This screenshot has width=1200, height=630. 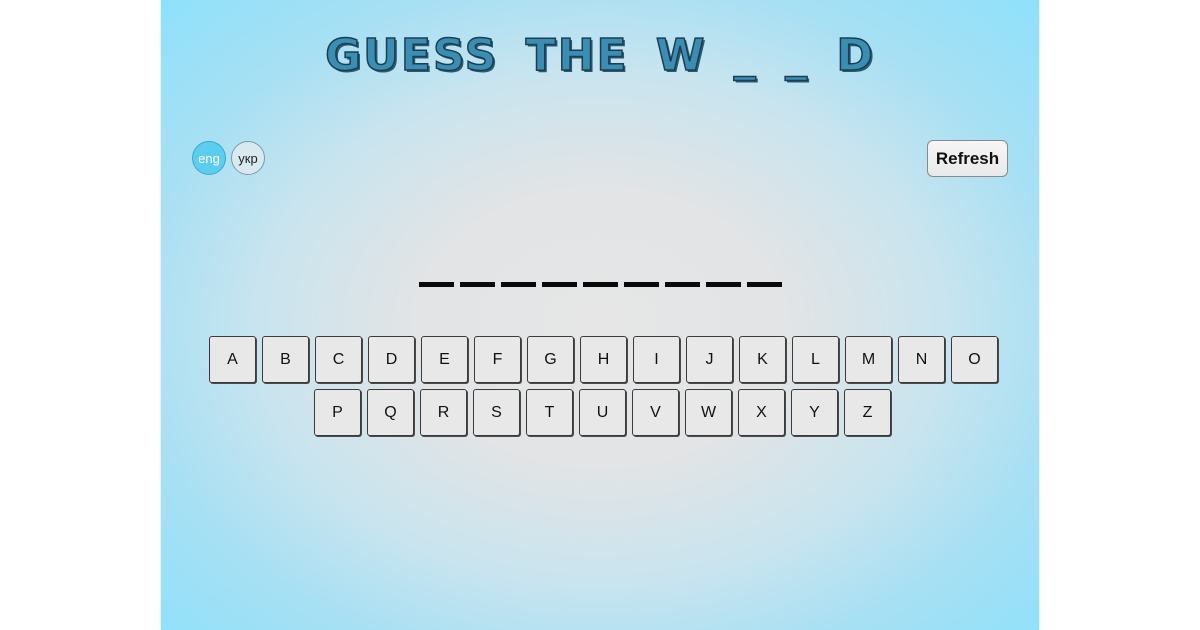 I want to click on lang-button-ukr: укр, so click(x=248, y=158).